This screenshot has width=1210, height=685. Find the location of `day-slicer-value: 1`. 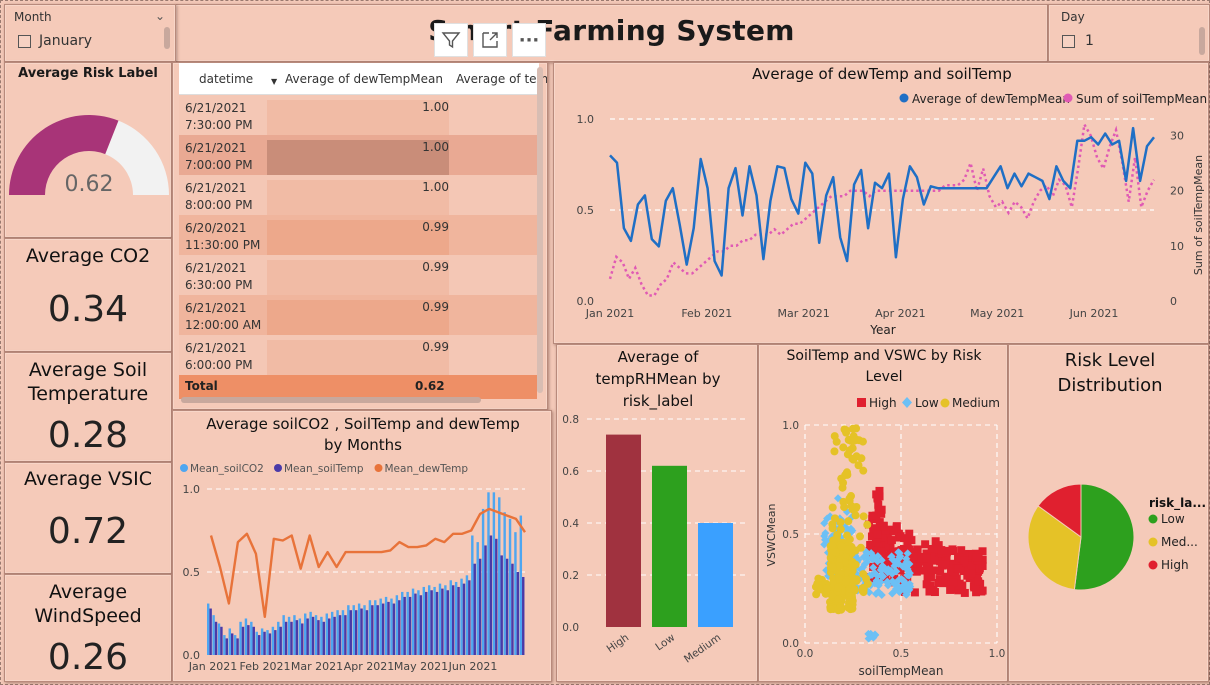

day-slicer-value: 1 is located at coordinates (1089, 41).